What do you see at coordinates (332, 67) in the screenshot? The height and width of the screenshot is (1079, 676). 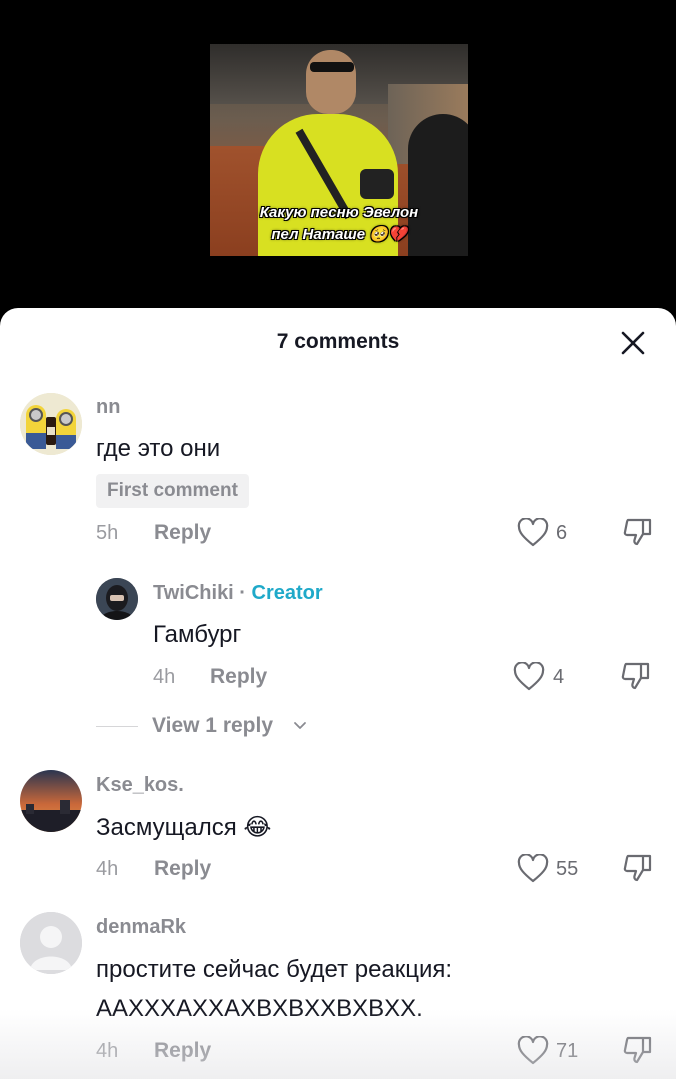 I see `thumb-sunglasses` at bounding box center [332, 67].